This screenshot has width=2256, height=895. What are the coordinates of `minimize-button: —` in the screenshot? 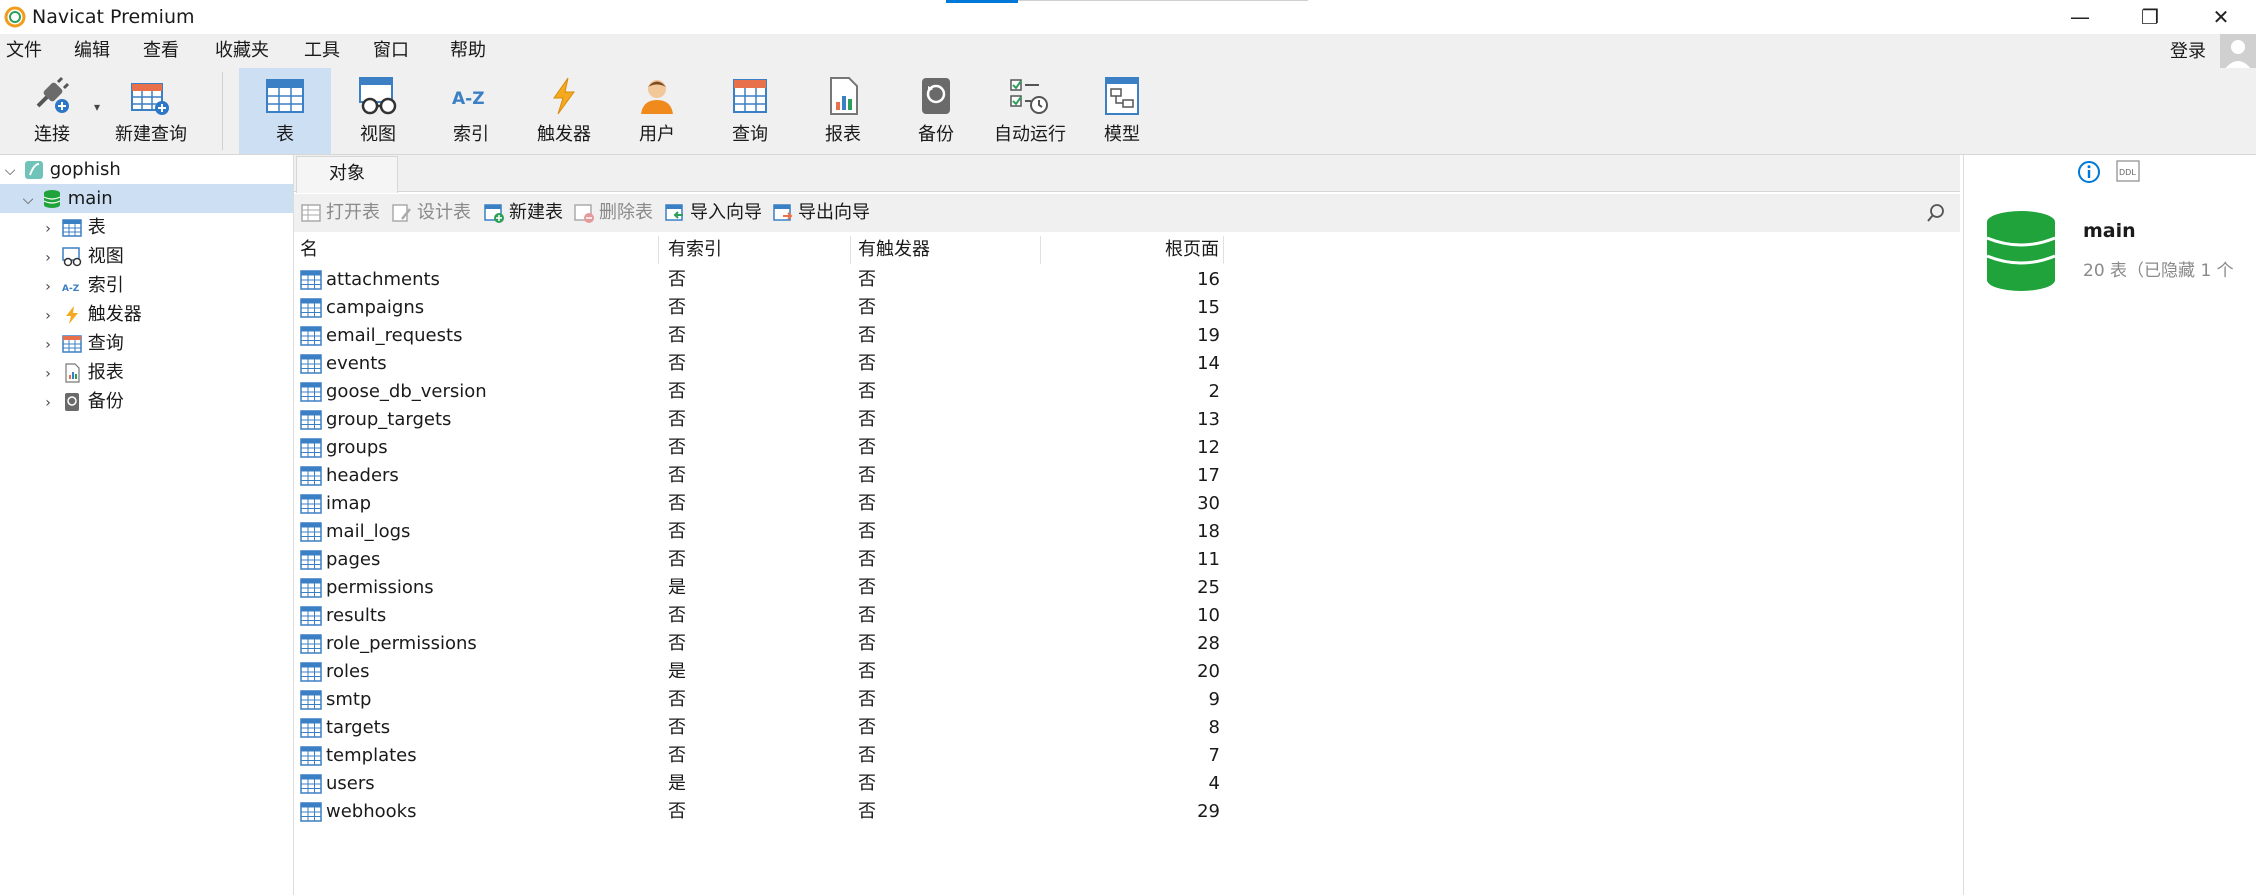 It's located at (2080, 17).